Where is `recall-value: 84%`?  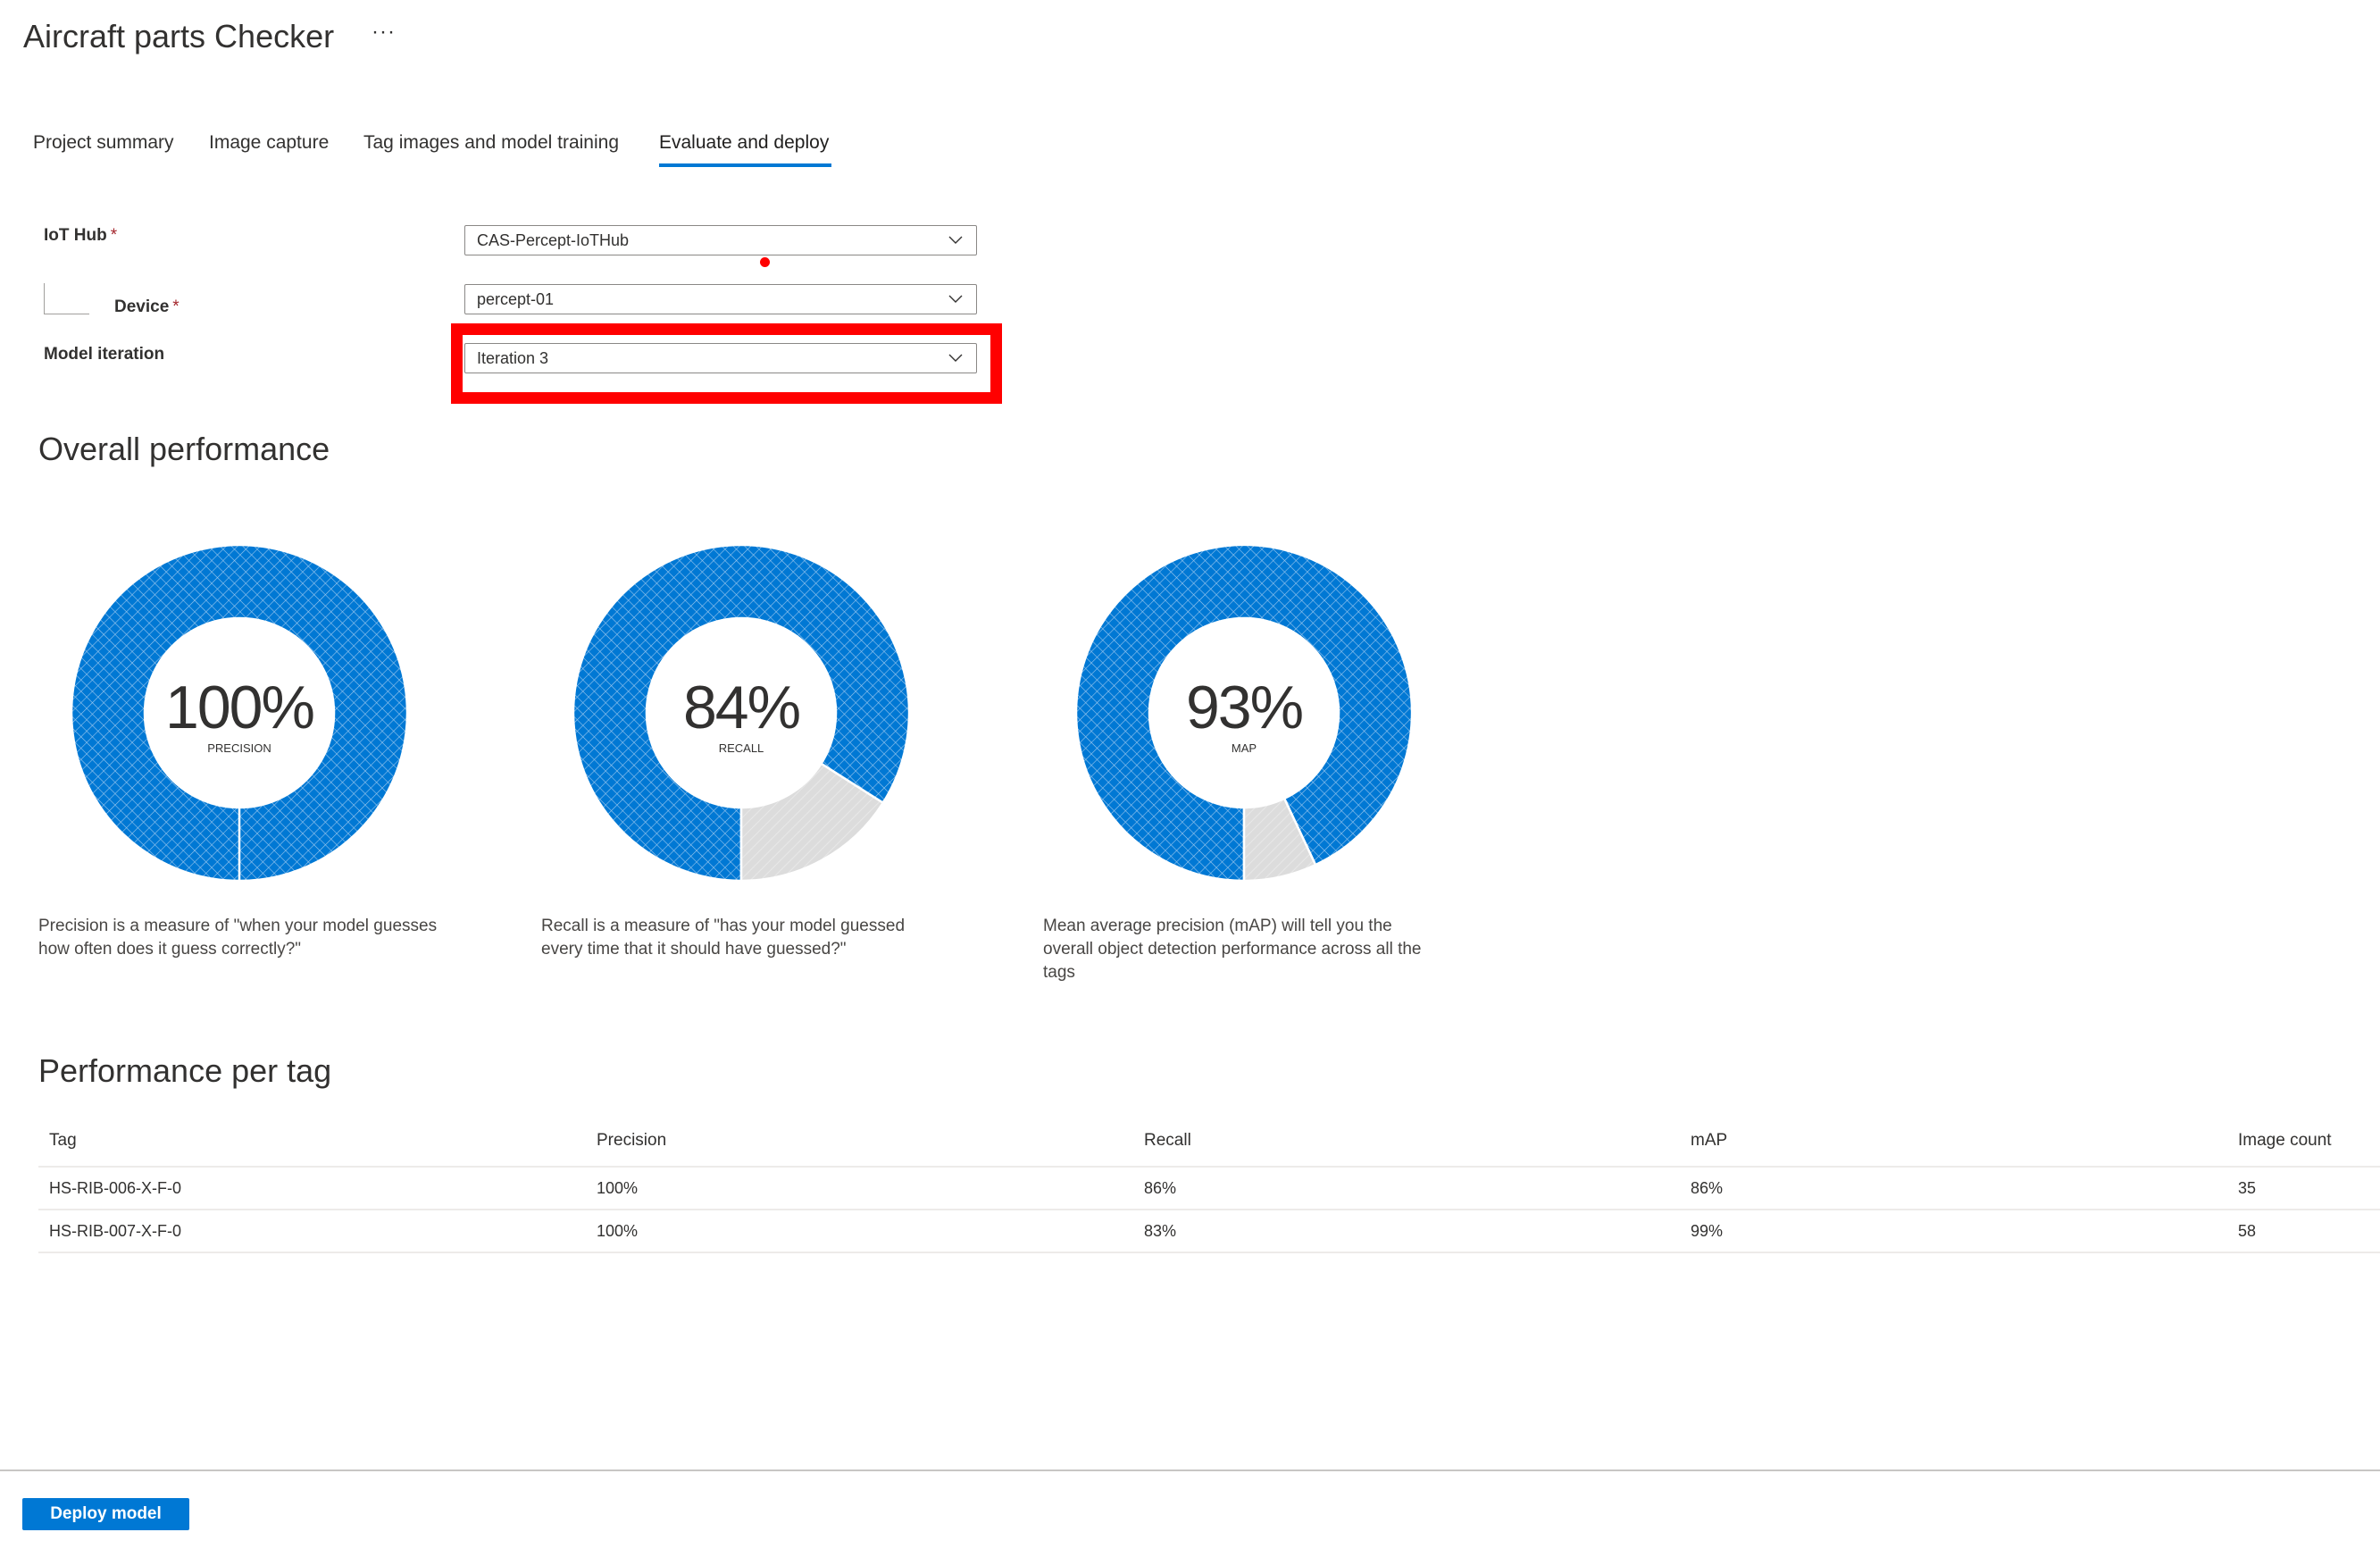 recall-value: 84% is located at coordinates (741, 707).